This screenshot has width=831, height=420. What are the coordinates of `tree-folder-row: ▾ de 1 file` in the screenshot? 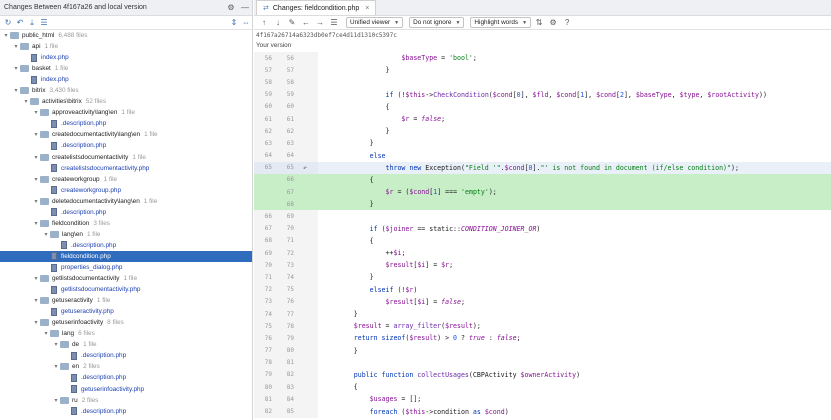 It's located at (126, 344).